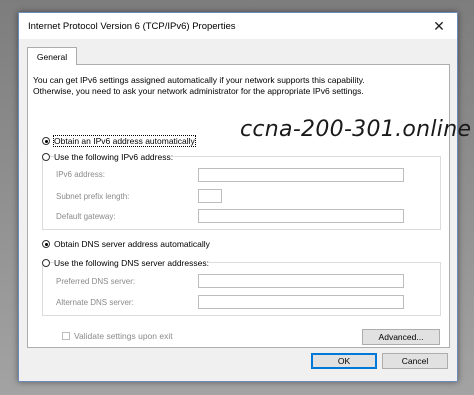 This screenshot has width=474, height=395. Describe the element at coordinates (96, 281) in the screenshot. I see `preferred-dns-label: Preferred DNS server:` at that location.